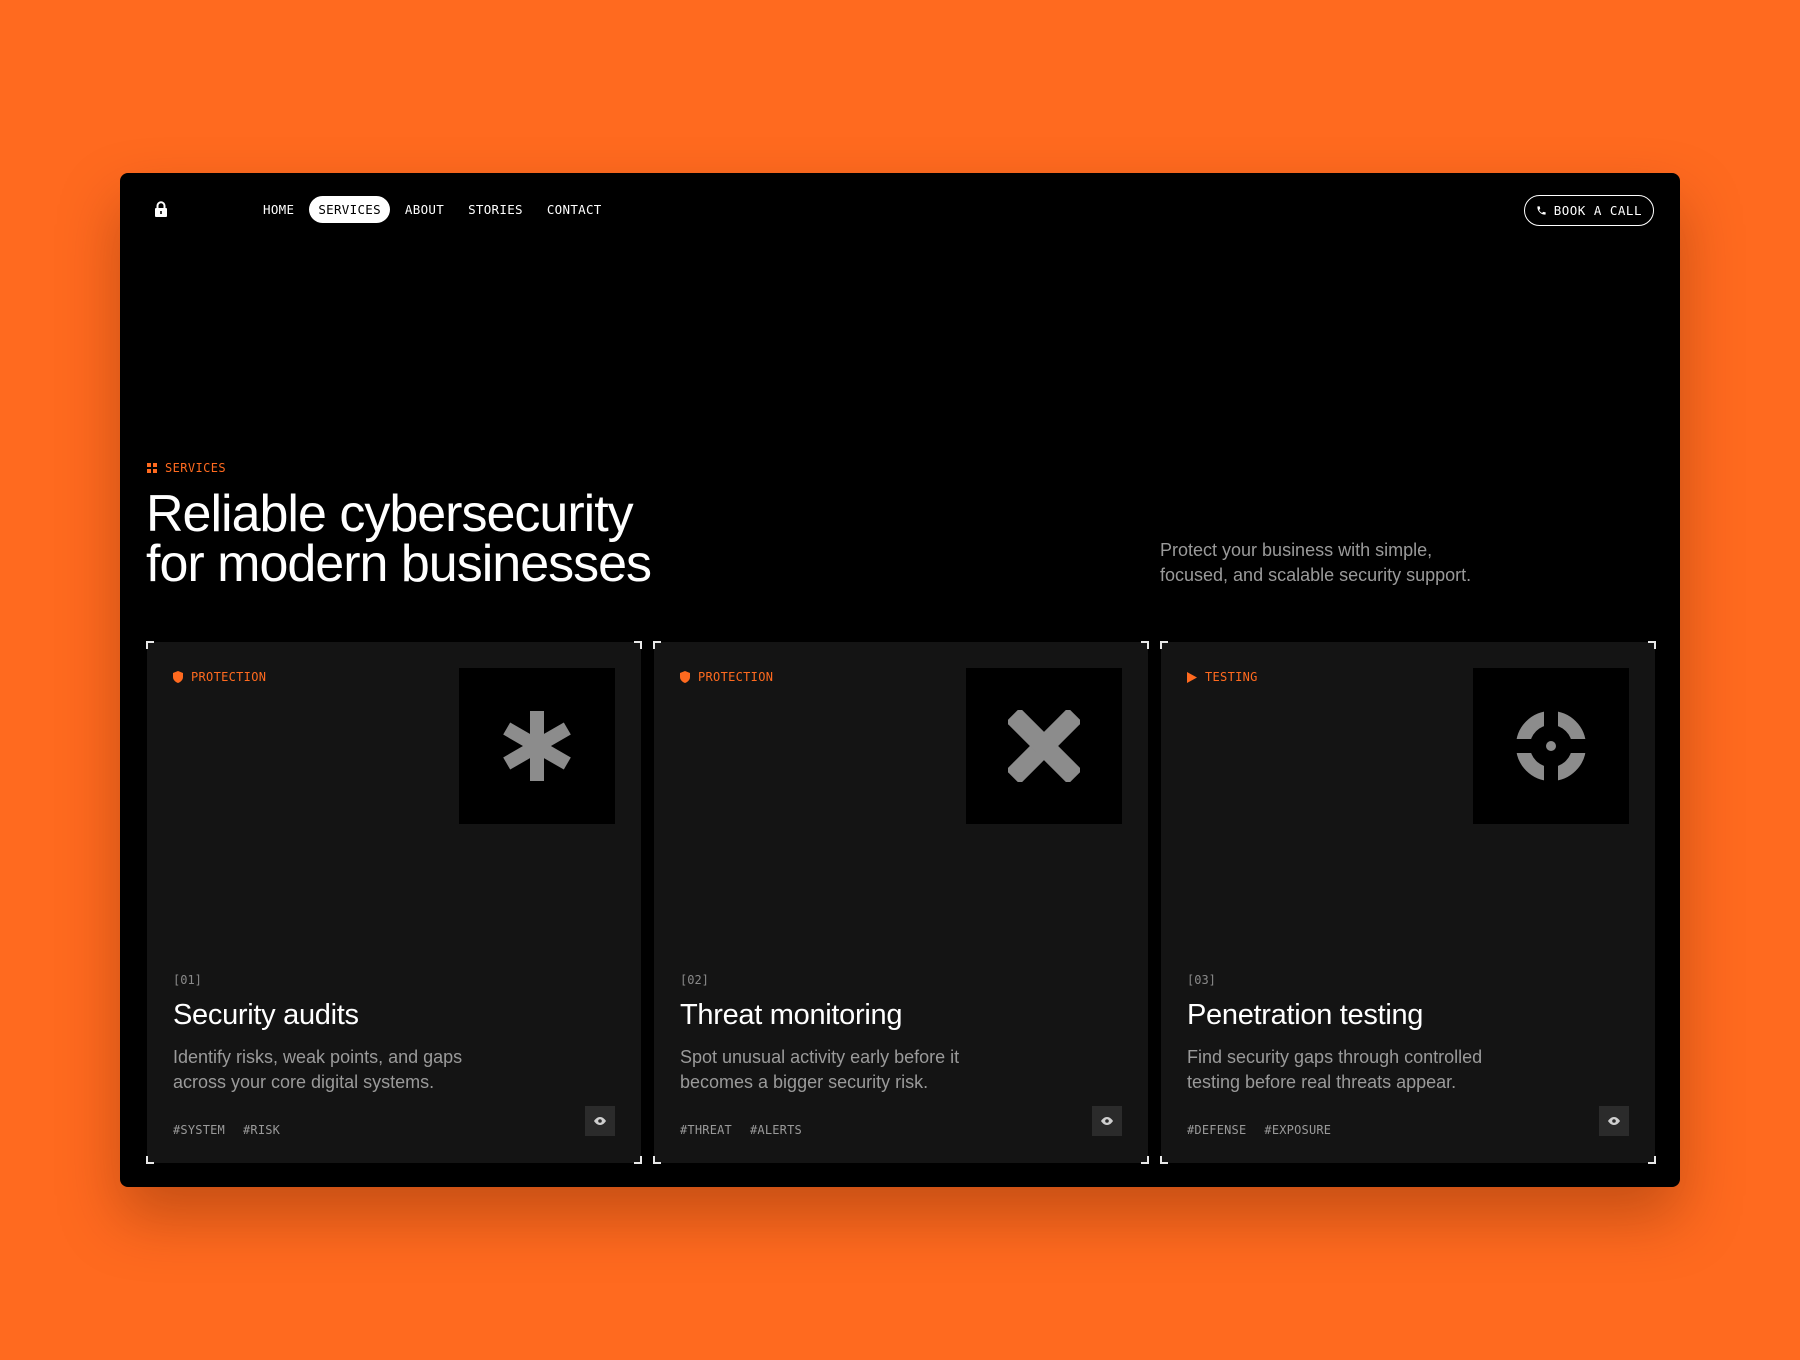  What do you see at coordinates (1305, 1015) in the screenshot?
I see `card-title: Penetration testing` at bounding box center [1305, 1015].